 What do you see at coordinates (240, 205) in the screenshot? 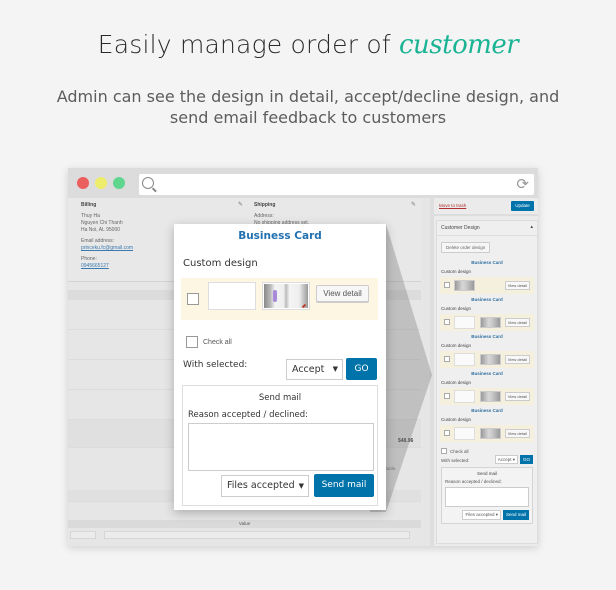
I see `edit-billing-icon: ✎` at bounding box center [240, 205].